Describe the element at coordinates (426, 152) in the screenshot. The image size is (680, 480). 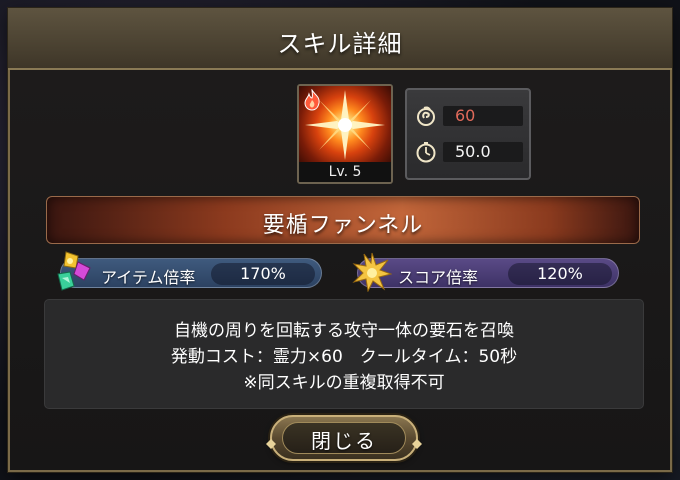
I see `stopwatch-icon` at that location.